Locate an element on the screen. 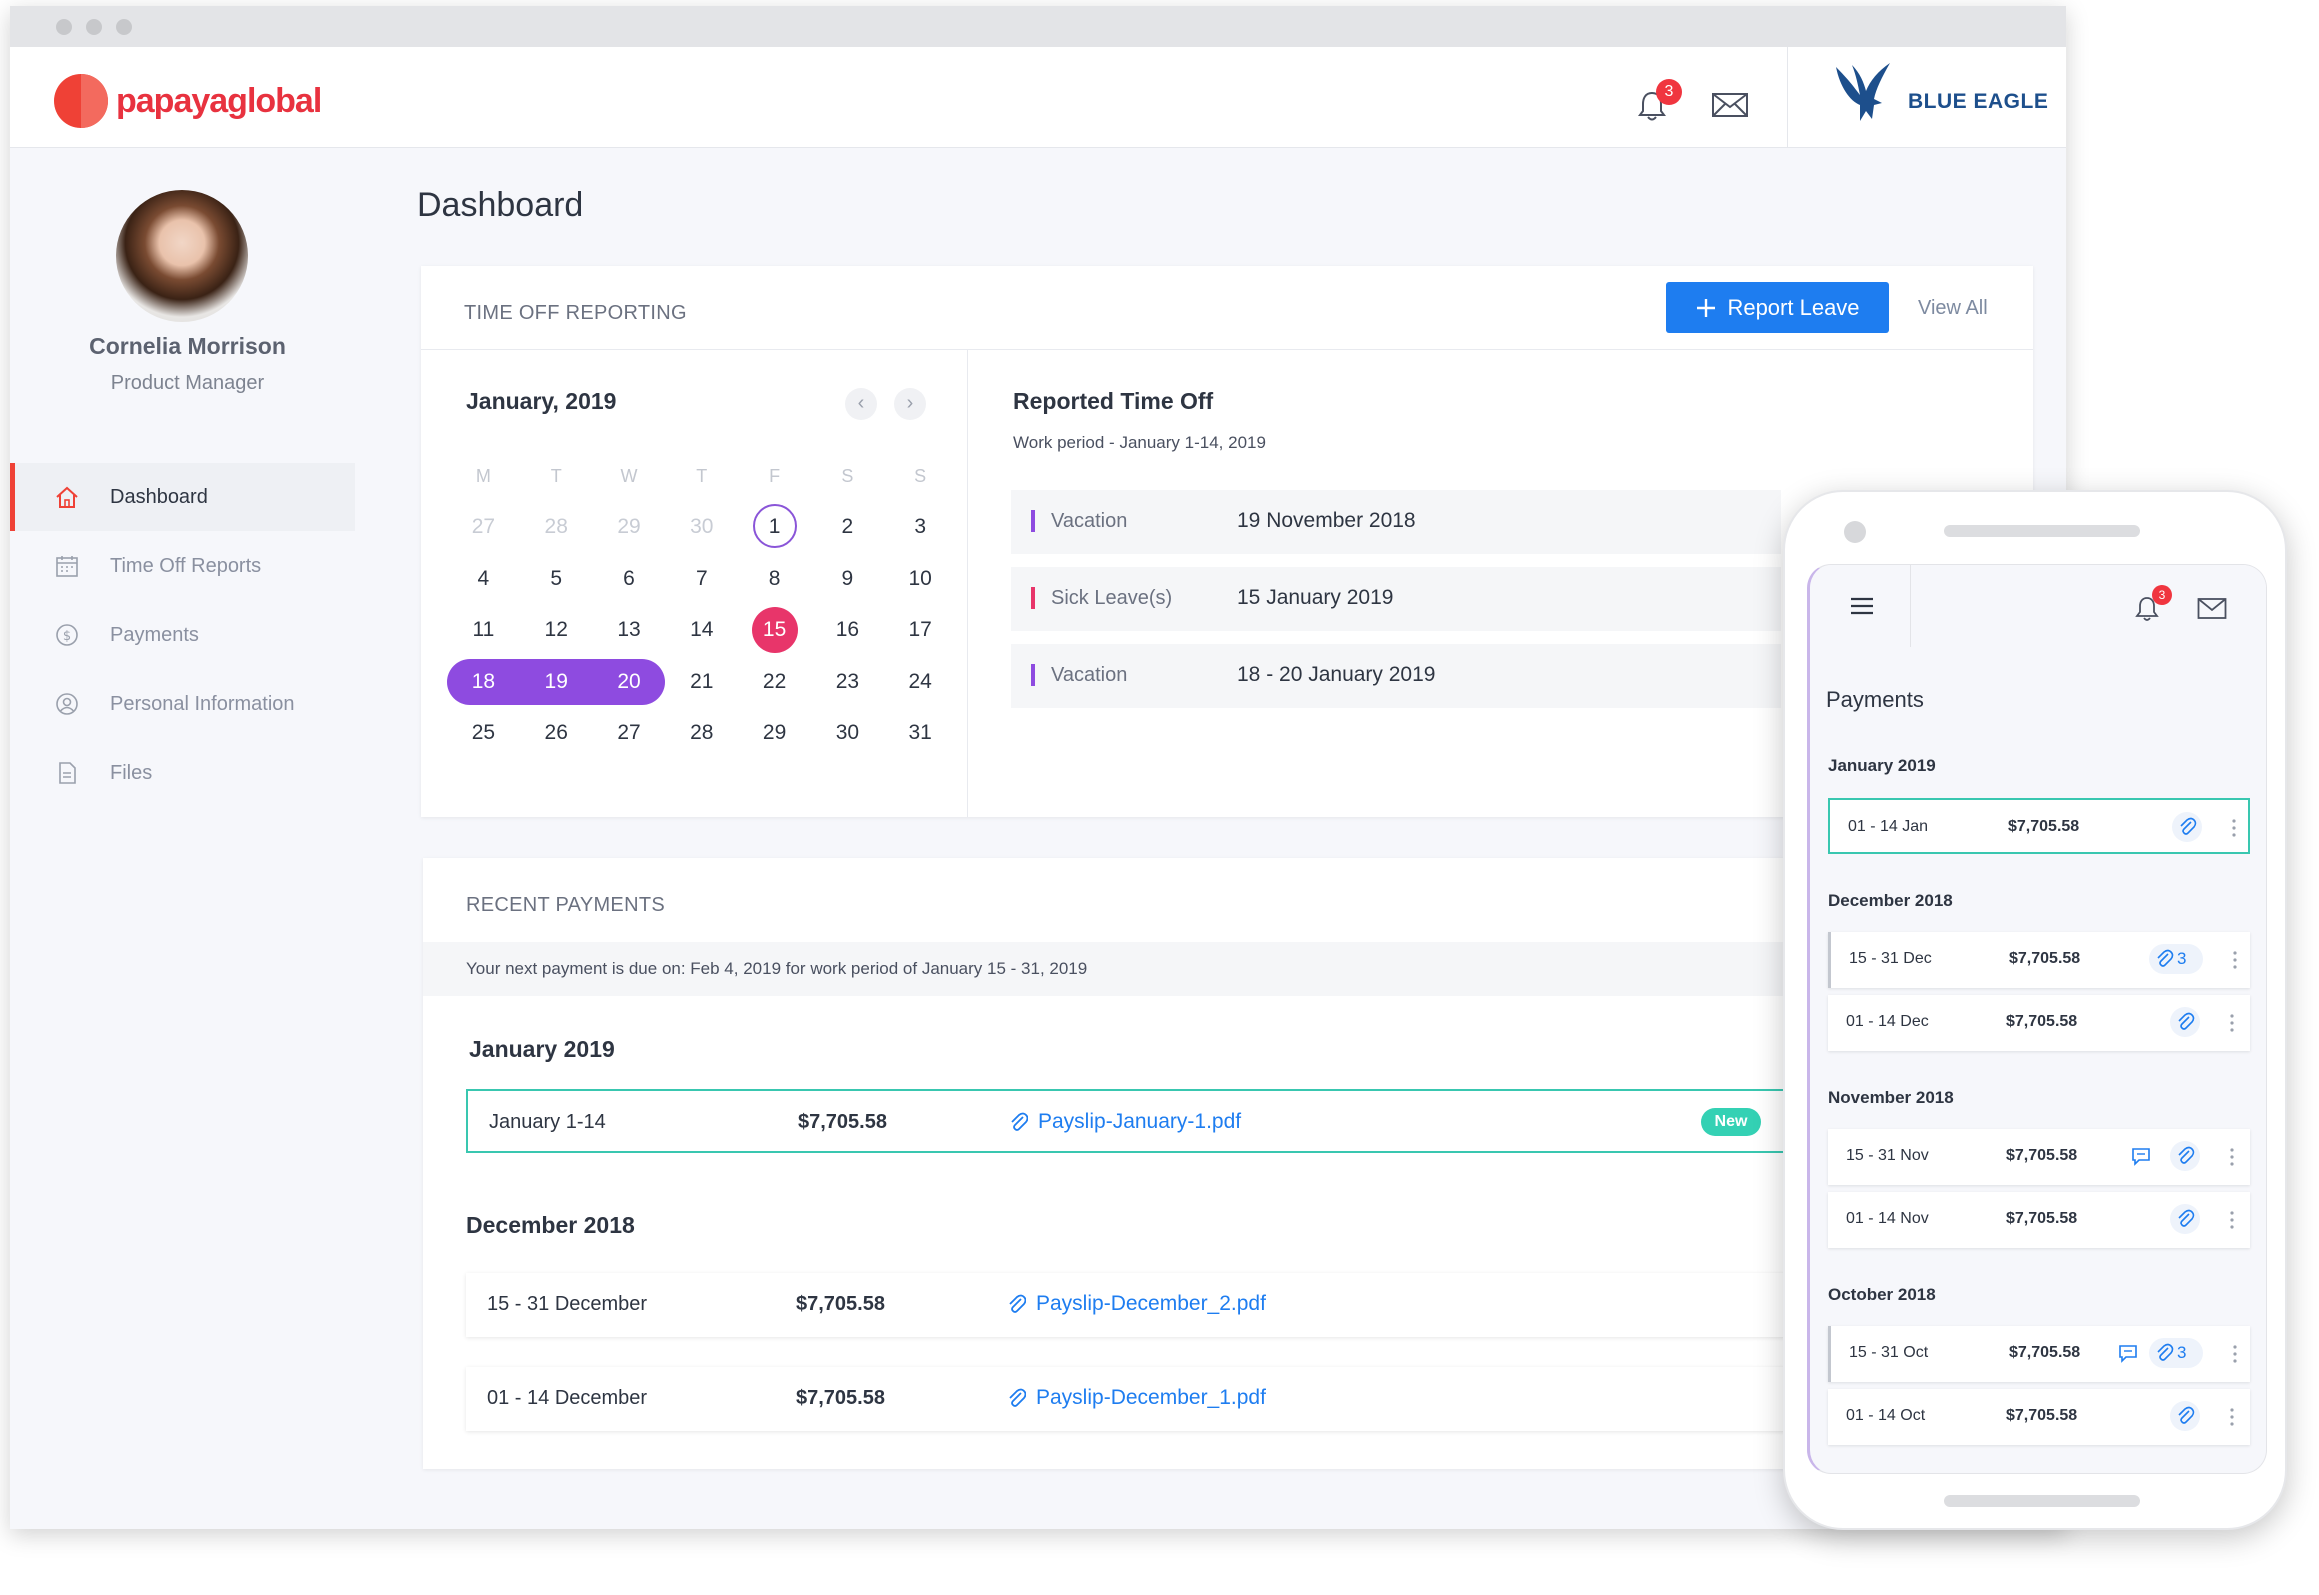  papaya-logo: papayaglobal is located at coordinates (188, 101).